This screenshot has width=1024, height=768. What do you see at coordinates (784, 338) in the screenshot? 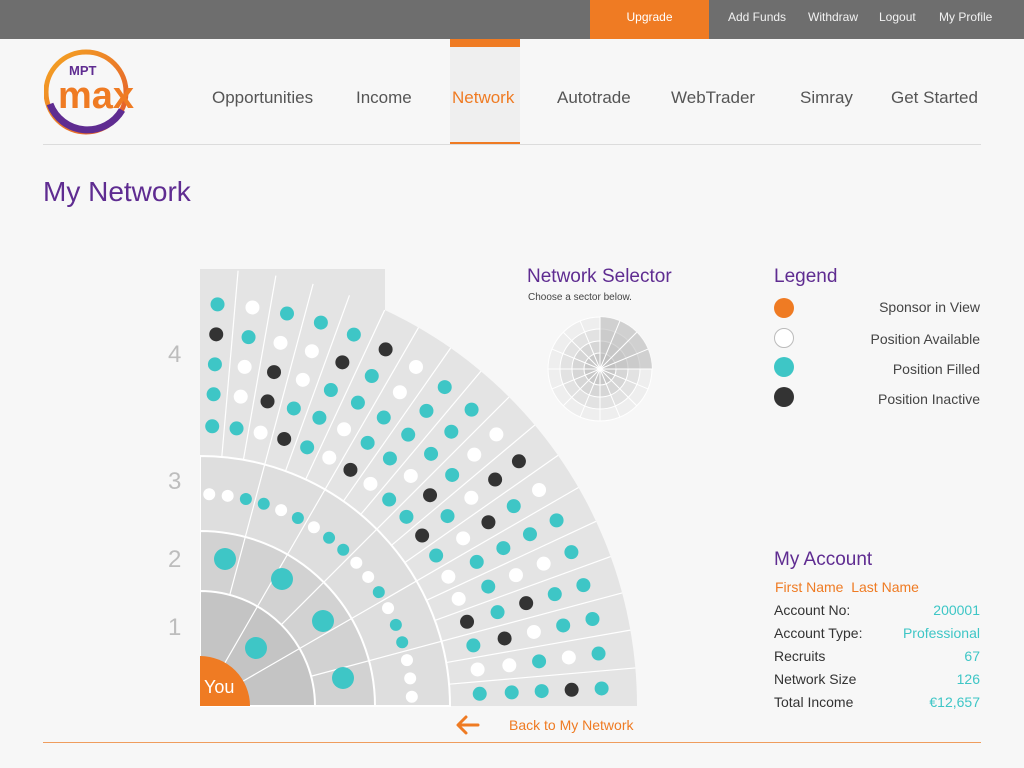
I see `legend-available-dot` at bounding box center [784, 338].